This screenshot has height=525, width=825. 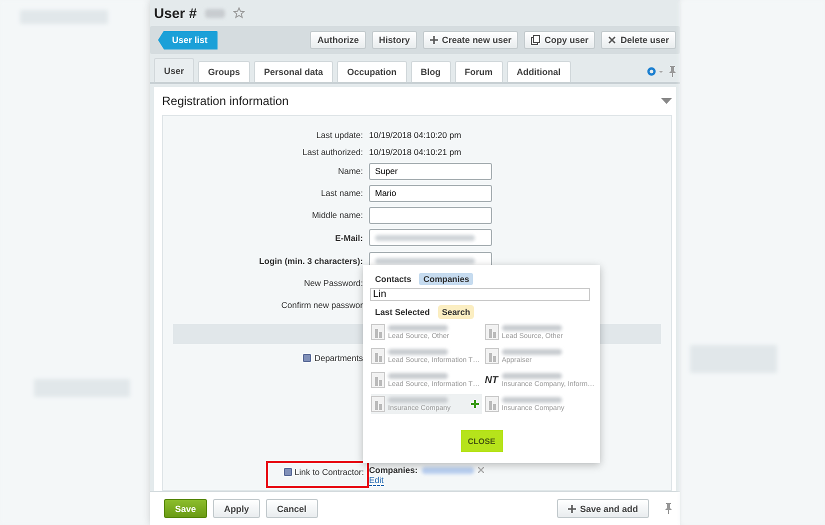 I want to click on tab: Occupation, so click(x=372, y=71).